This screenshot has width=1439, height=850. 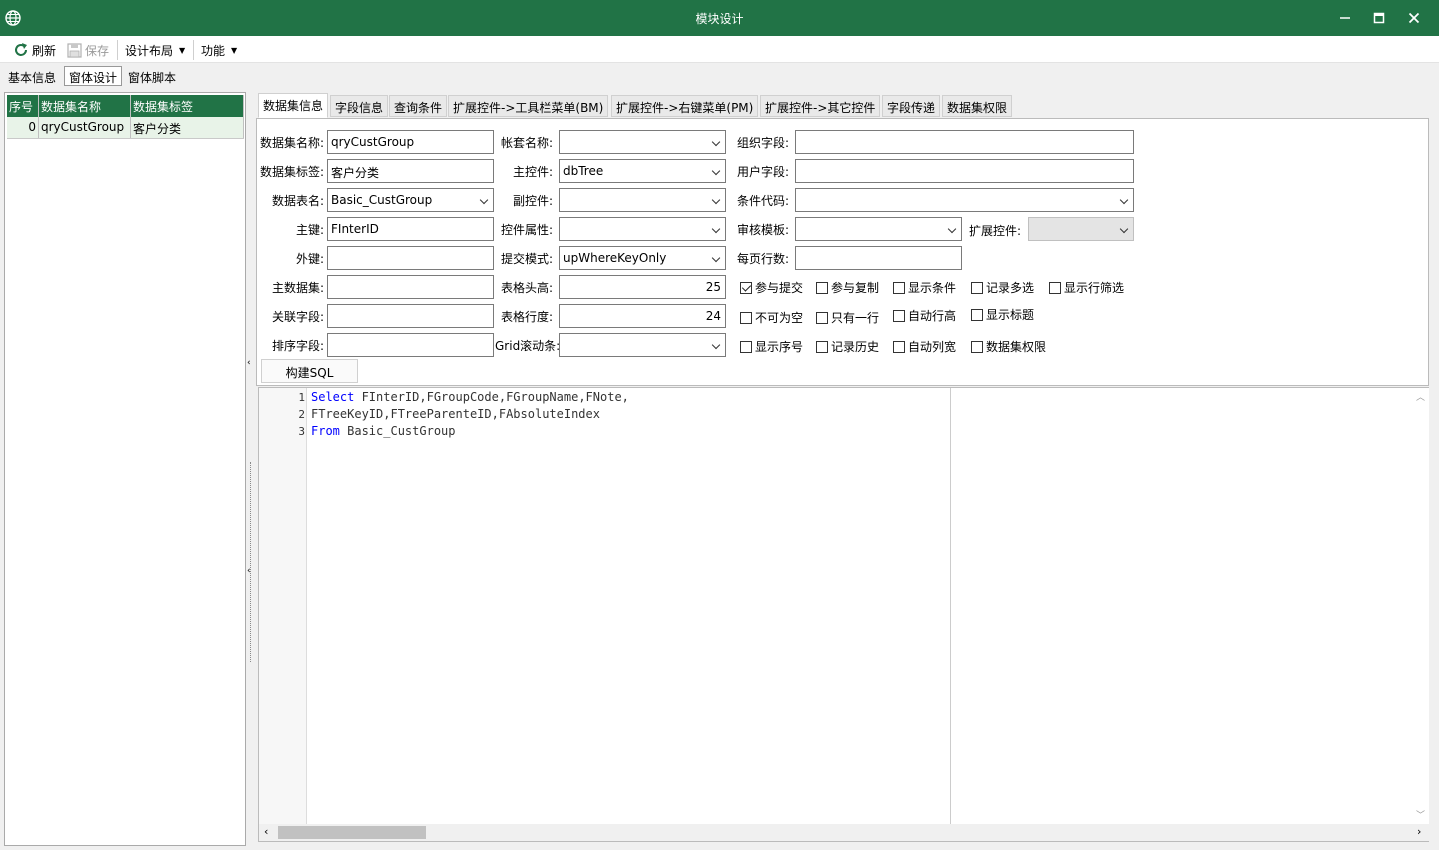 What do you see at coordinates (844, 832) in the screenshot?
I see `horizontal-scrollbar: ‹ ›` at bounding box center [844, 832].